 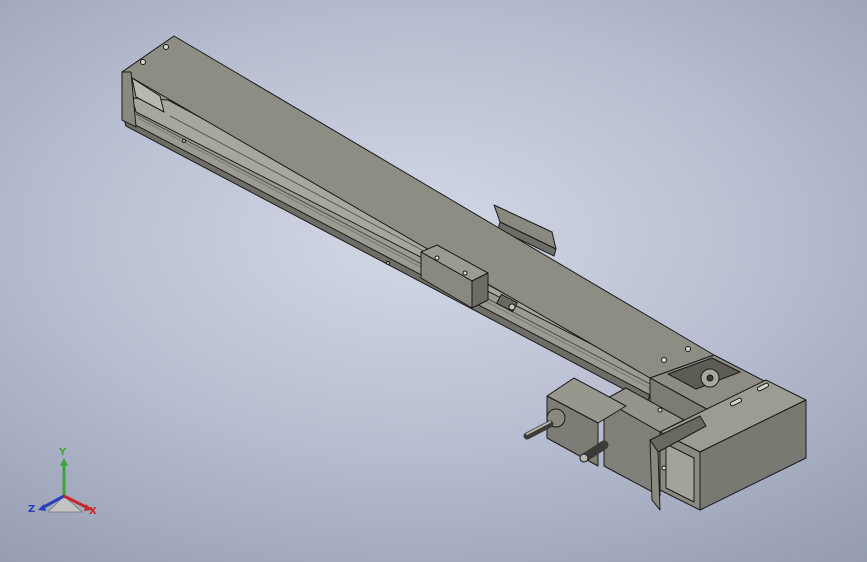 What do you see at coordinates (93, 511) in the screenshot?
I see `axis-x-label: X` at bounding box center [93, 511].